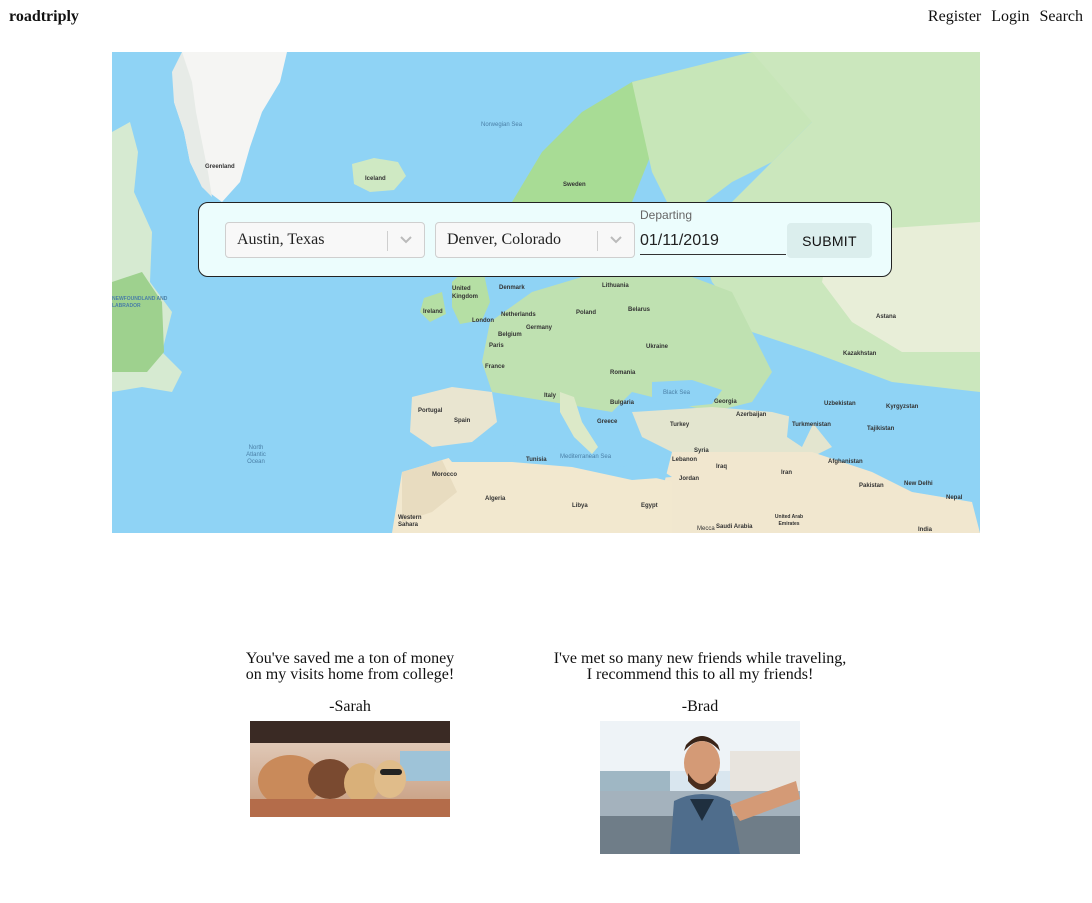 This screenshot has width=1092, height=903. What do you see at coordinates (510, 335) in the screenshot?
I see `map-label-belgium: Belgium` at bounding box center [510, 335].